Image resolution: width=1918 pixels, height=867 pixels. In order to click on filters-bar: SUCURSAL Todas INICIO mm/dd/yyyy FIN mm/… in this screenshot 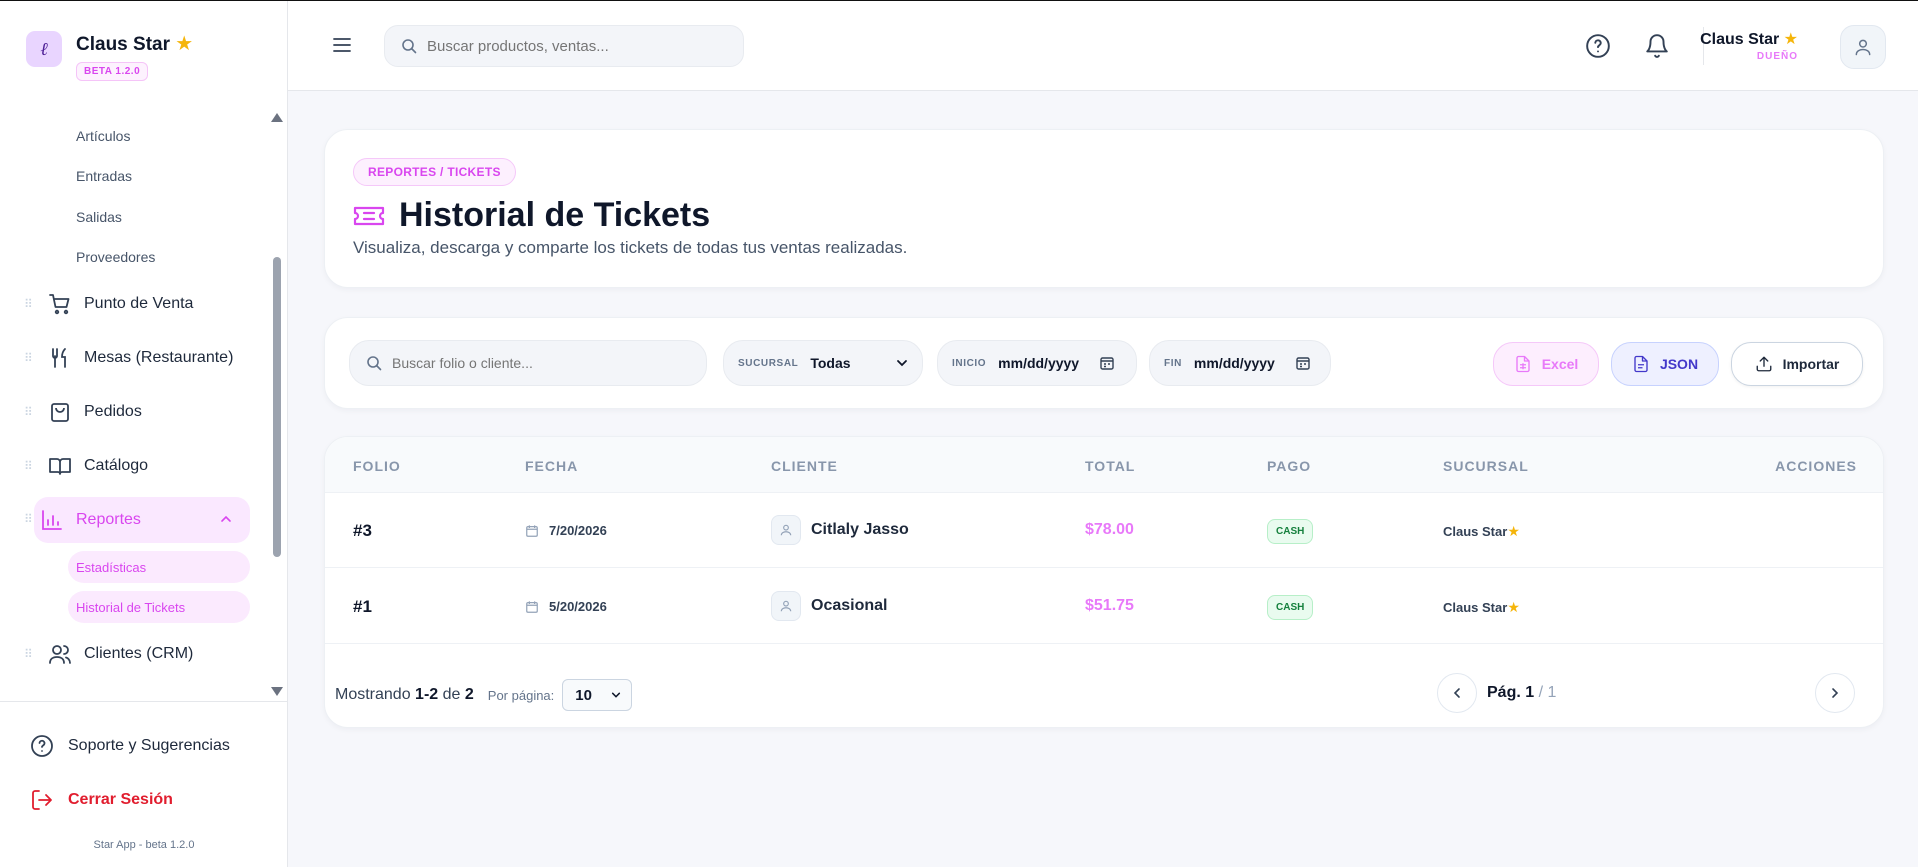, I will do `click(1104, 363)`.